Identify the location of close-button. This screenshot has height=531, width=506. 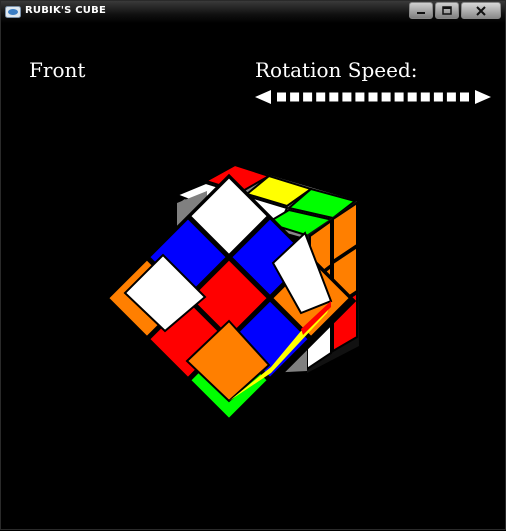
(481, 10).